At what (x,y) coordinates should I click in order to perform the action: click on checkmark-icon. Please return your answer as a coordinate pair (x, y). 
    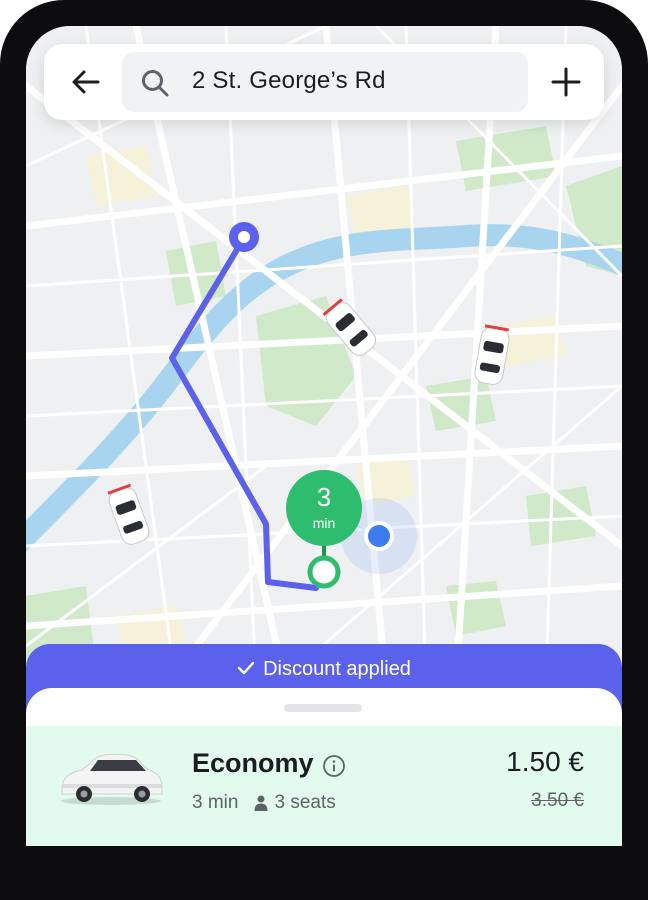
    Looking at the image, I should click on (246, 668).